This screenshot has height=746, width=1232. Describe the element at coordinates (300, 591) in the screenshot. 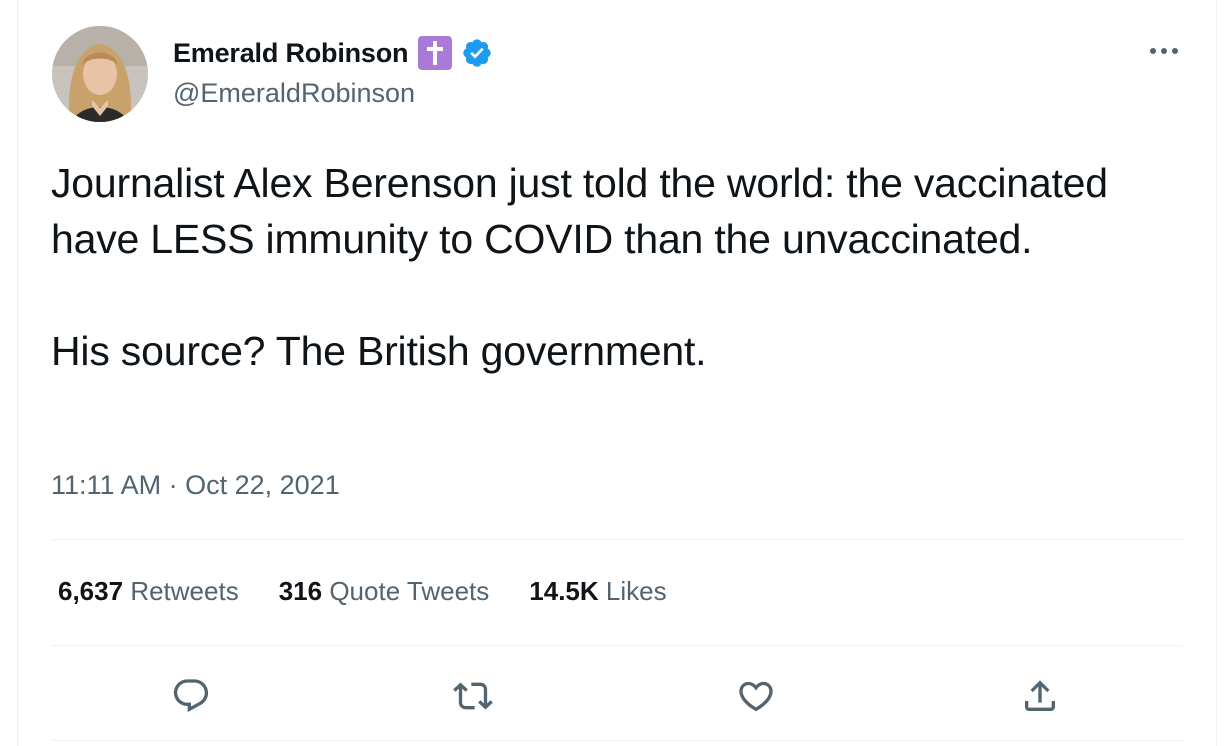

I see `quote-tweets-count: 316` at that location.